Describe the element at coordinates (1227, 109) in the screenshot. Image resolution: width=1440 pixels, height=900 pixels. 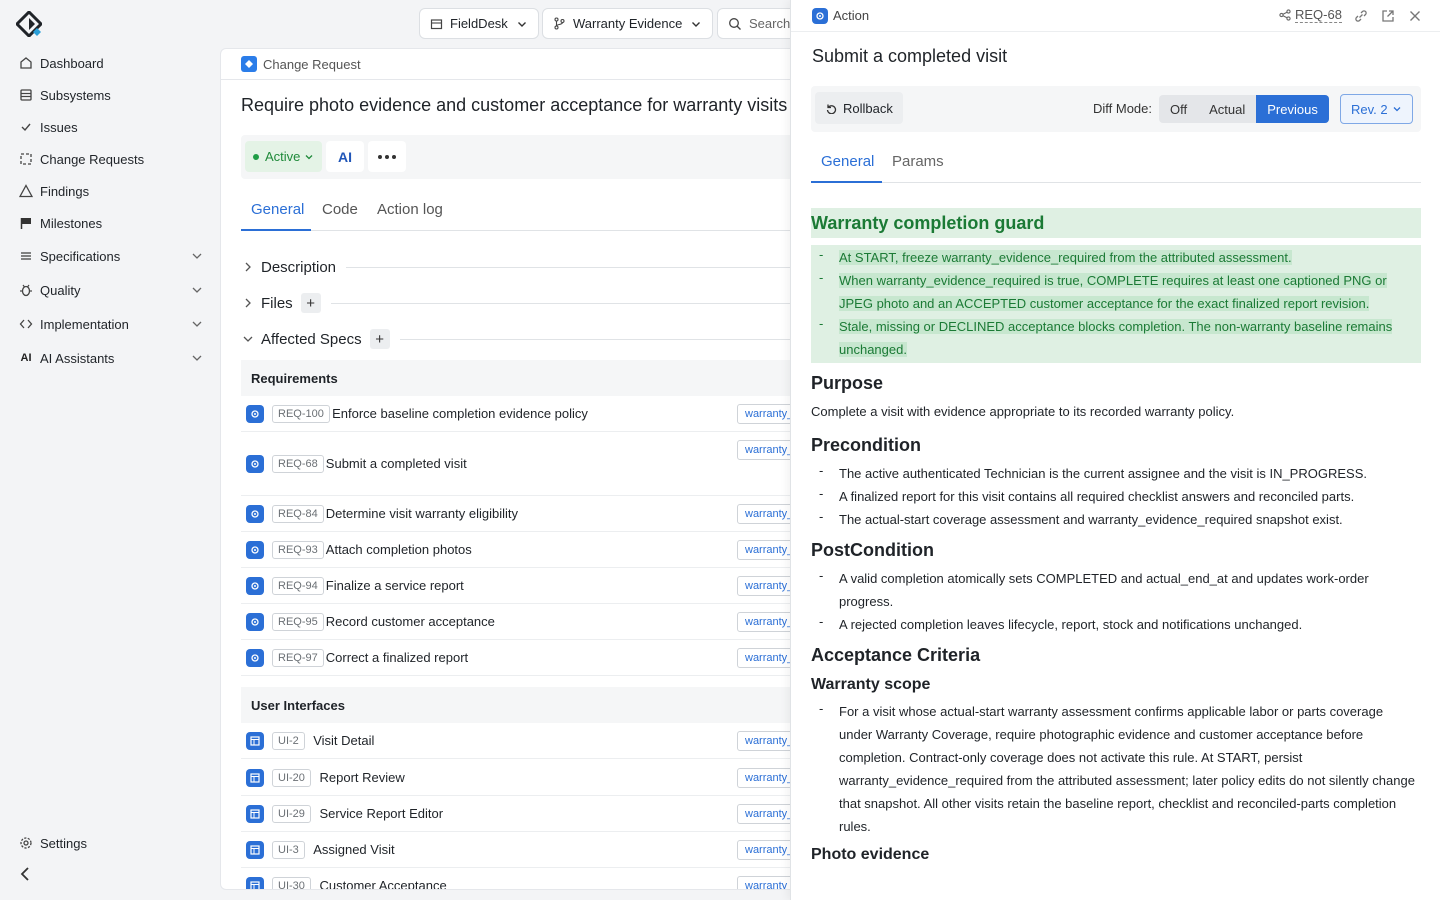
I see `diff-mode-actual: Actual` at that location.